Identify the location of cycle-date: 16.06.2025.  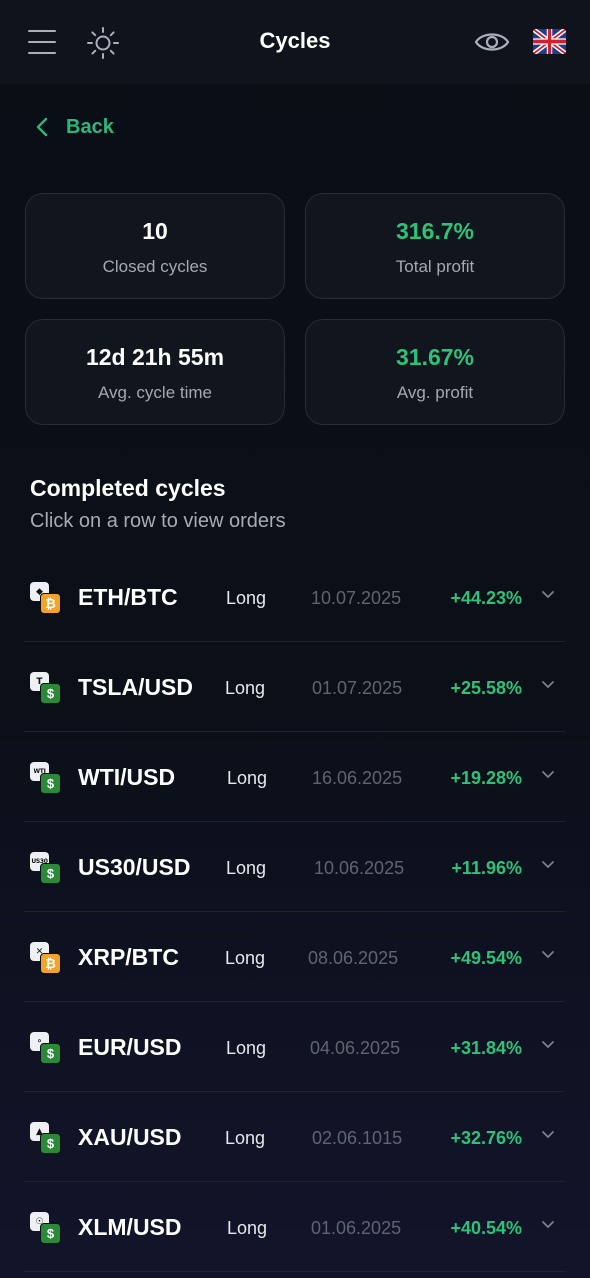
(357, 778).